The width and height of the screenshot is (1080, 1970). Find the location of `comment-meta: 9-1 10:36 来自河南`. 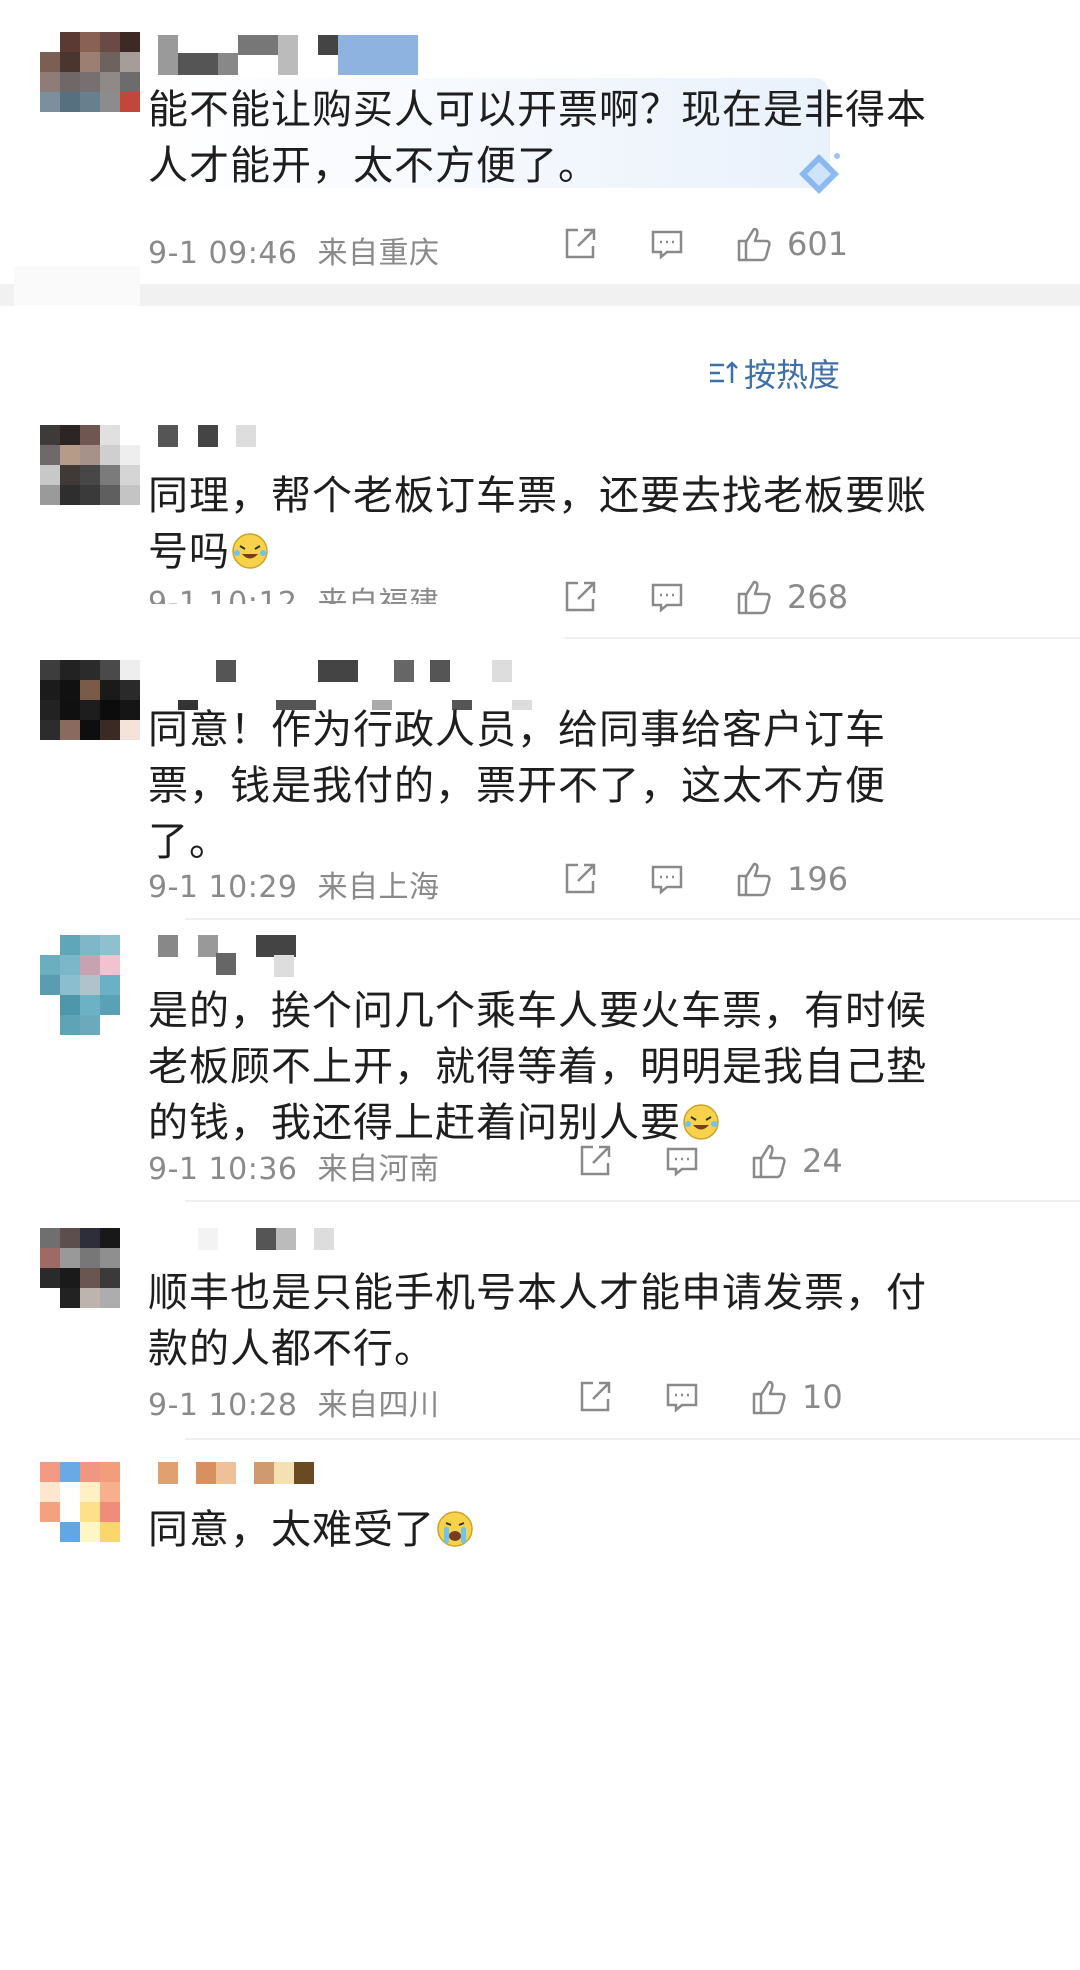

comment-meta: 9-1 10:36 来自河南 is located at coordinates (294, 1166).